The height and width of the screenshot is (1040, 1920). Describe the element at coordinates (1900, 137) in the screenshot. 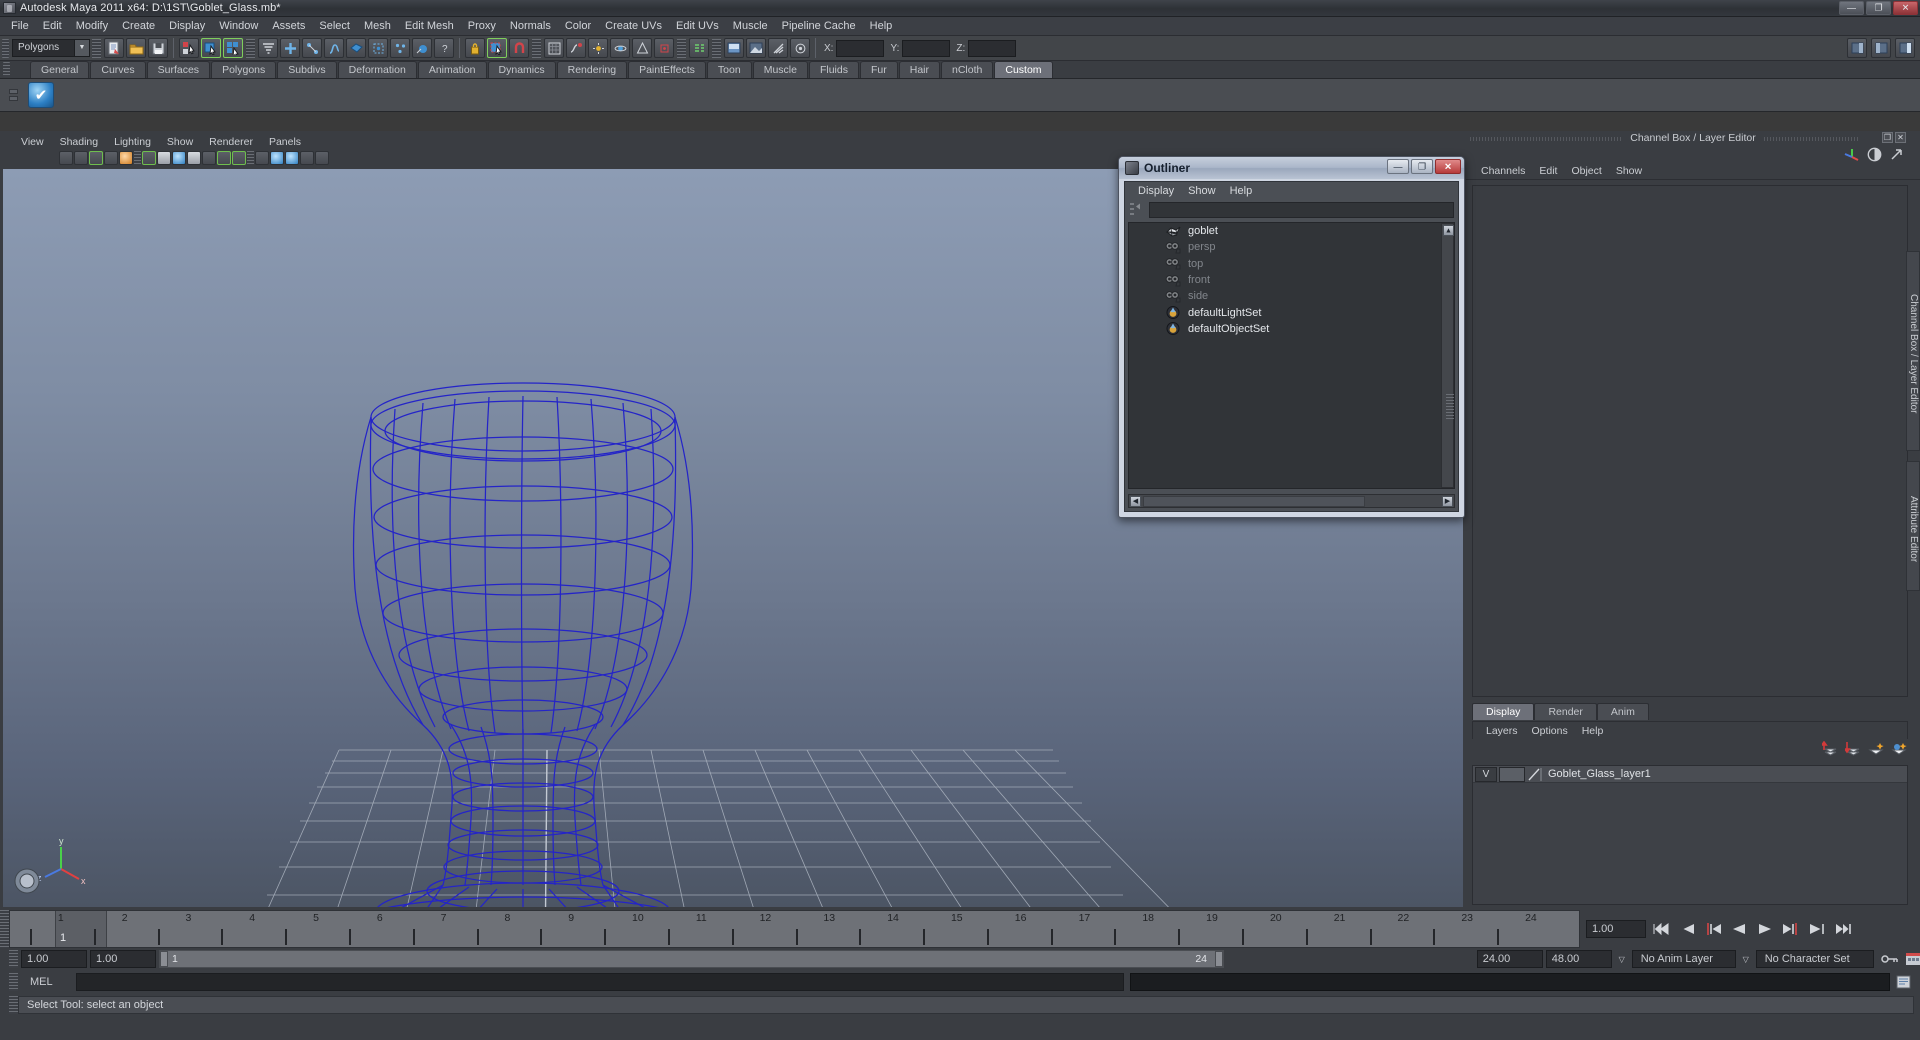

I see `panel-close-button: ✕` at that location.